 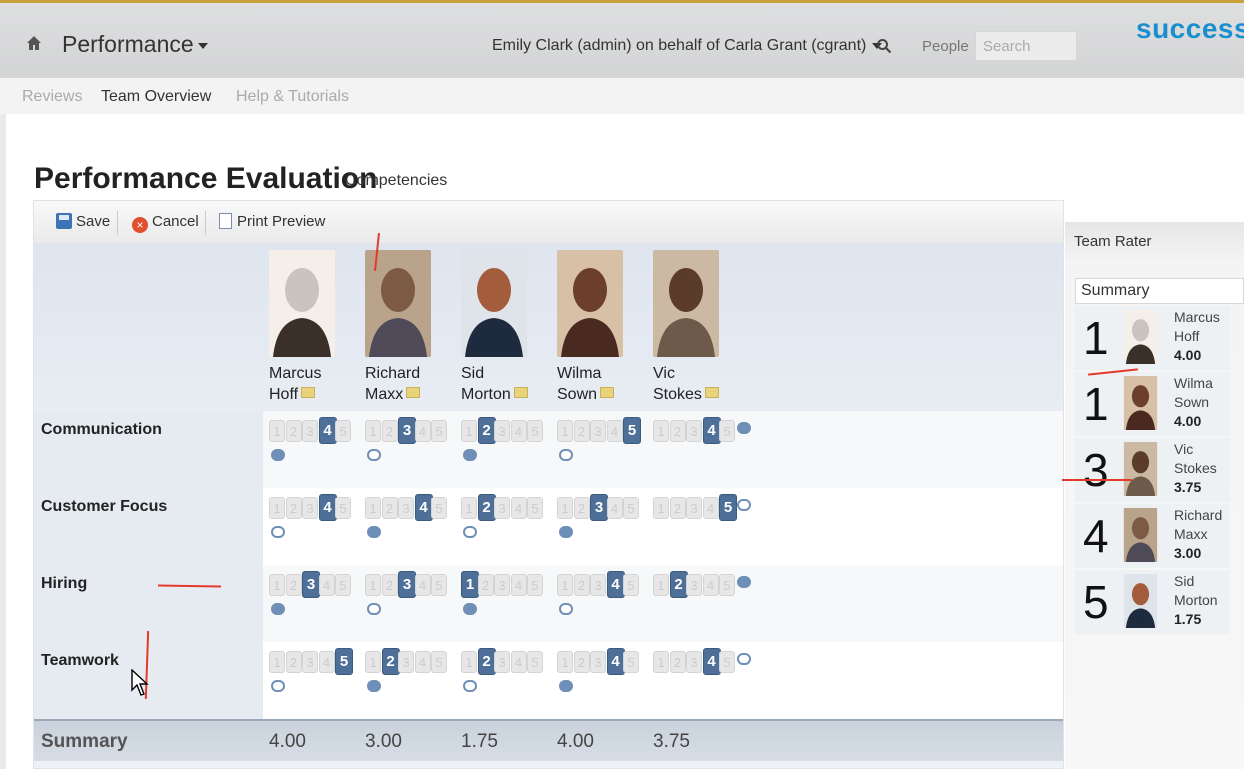 What do you see at coordinates (501, 384) in the screenshot?
I see `employee-name: Sid Morton` at bounding box center [501, 384].